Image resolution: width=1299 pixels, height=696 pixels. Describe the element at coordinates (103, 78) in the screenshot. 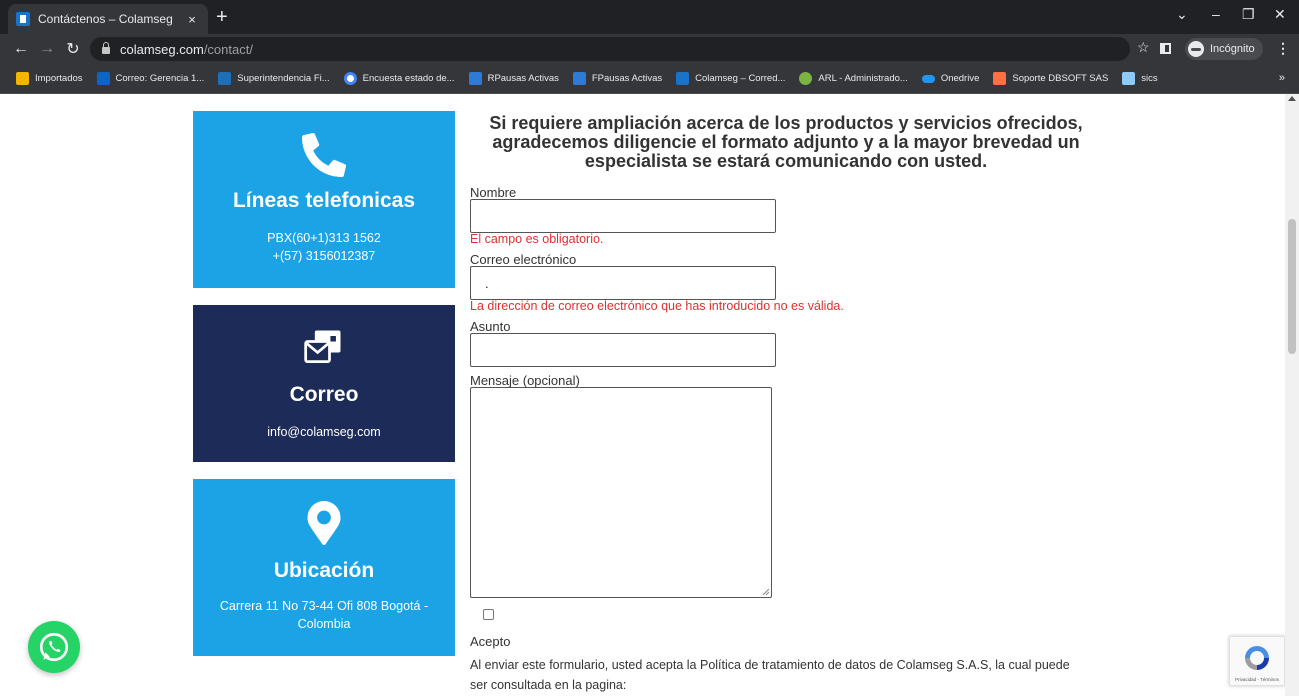

I see `outlook-icon` at that location.